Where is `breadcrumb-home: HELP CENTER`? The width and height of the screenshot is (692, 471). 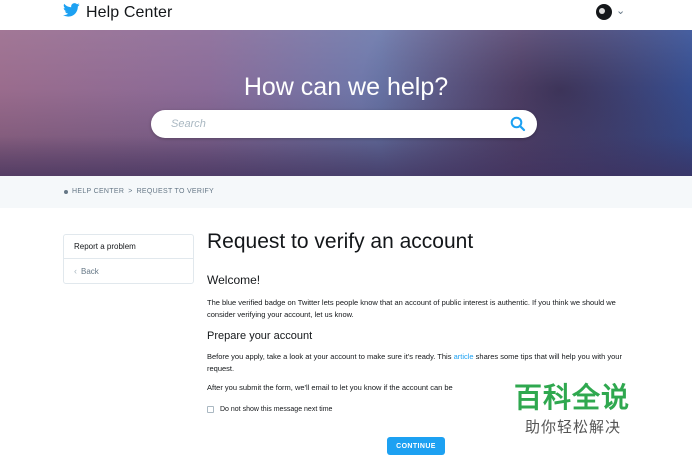
breadcrumb-home: HELP CENTER is located at coordinates (98, 191).